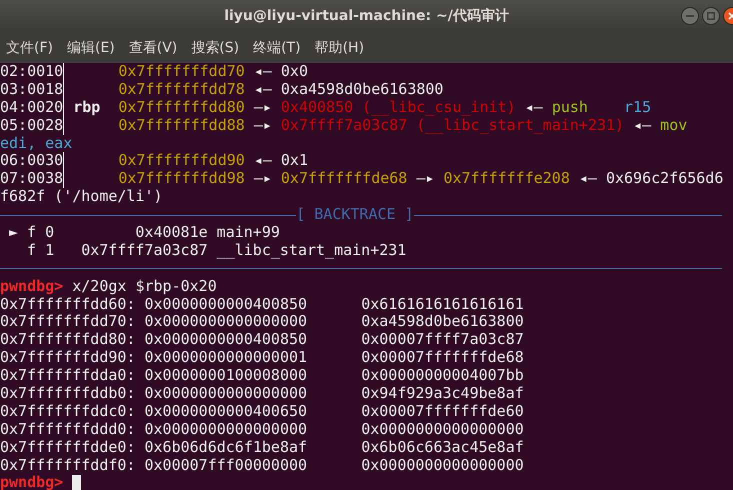 The image size is (733, 490). What do you see at coordinates (226, 358) in the screenshot?
I see `memory-value: 0x0000000000000001` at bounding box center [226, 358].